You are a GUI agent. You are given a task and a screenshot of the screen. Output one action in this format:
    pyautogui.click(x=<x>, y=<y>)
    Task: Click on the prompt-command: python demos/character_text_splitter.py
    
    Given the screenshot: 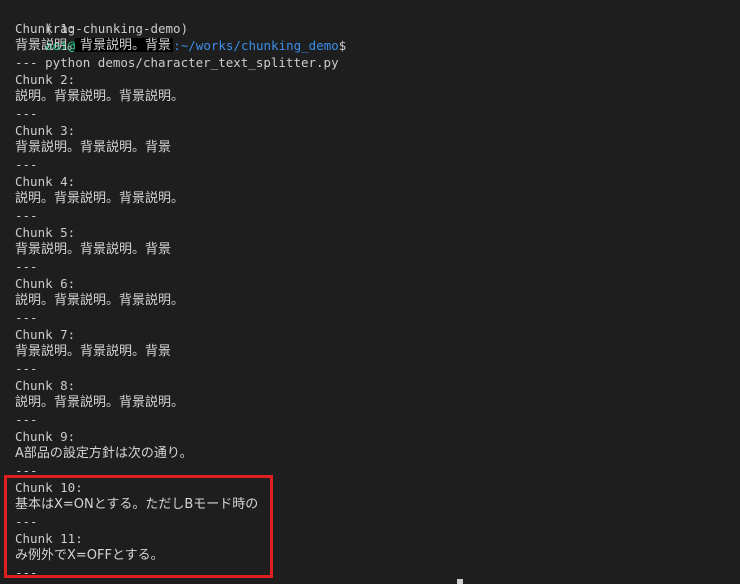 What is the action you would take?
    pyautogui.click(x=192, y=62)
    